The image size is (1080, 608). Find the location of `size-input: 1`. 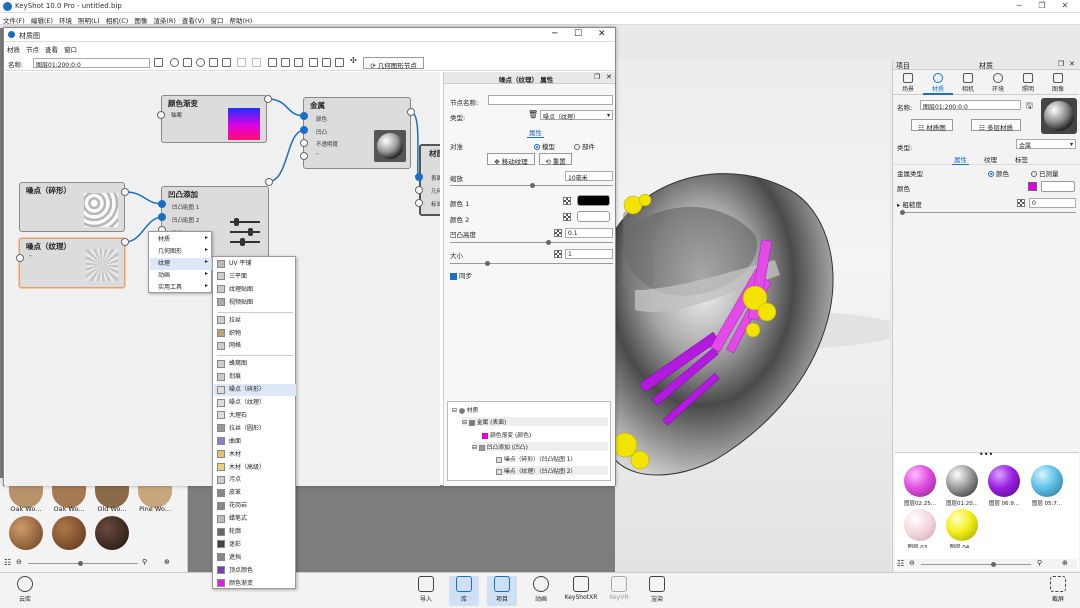

size-input: 1 is located at coordinates (589, 254).